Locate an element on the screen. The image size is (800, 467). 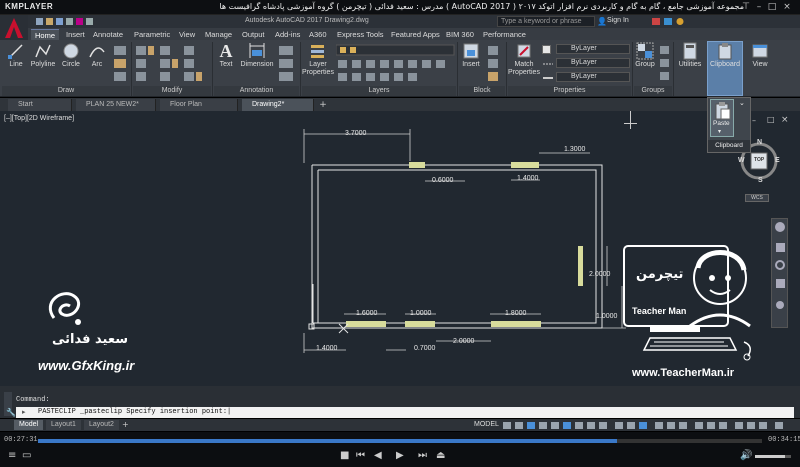
eject-icon: ⏏ is located at coordinates (440, 455).